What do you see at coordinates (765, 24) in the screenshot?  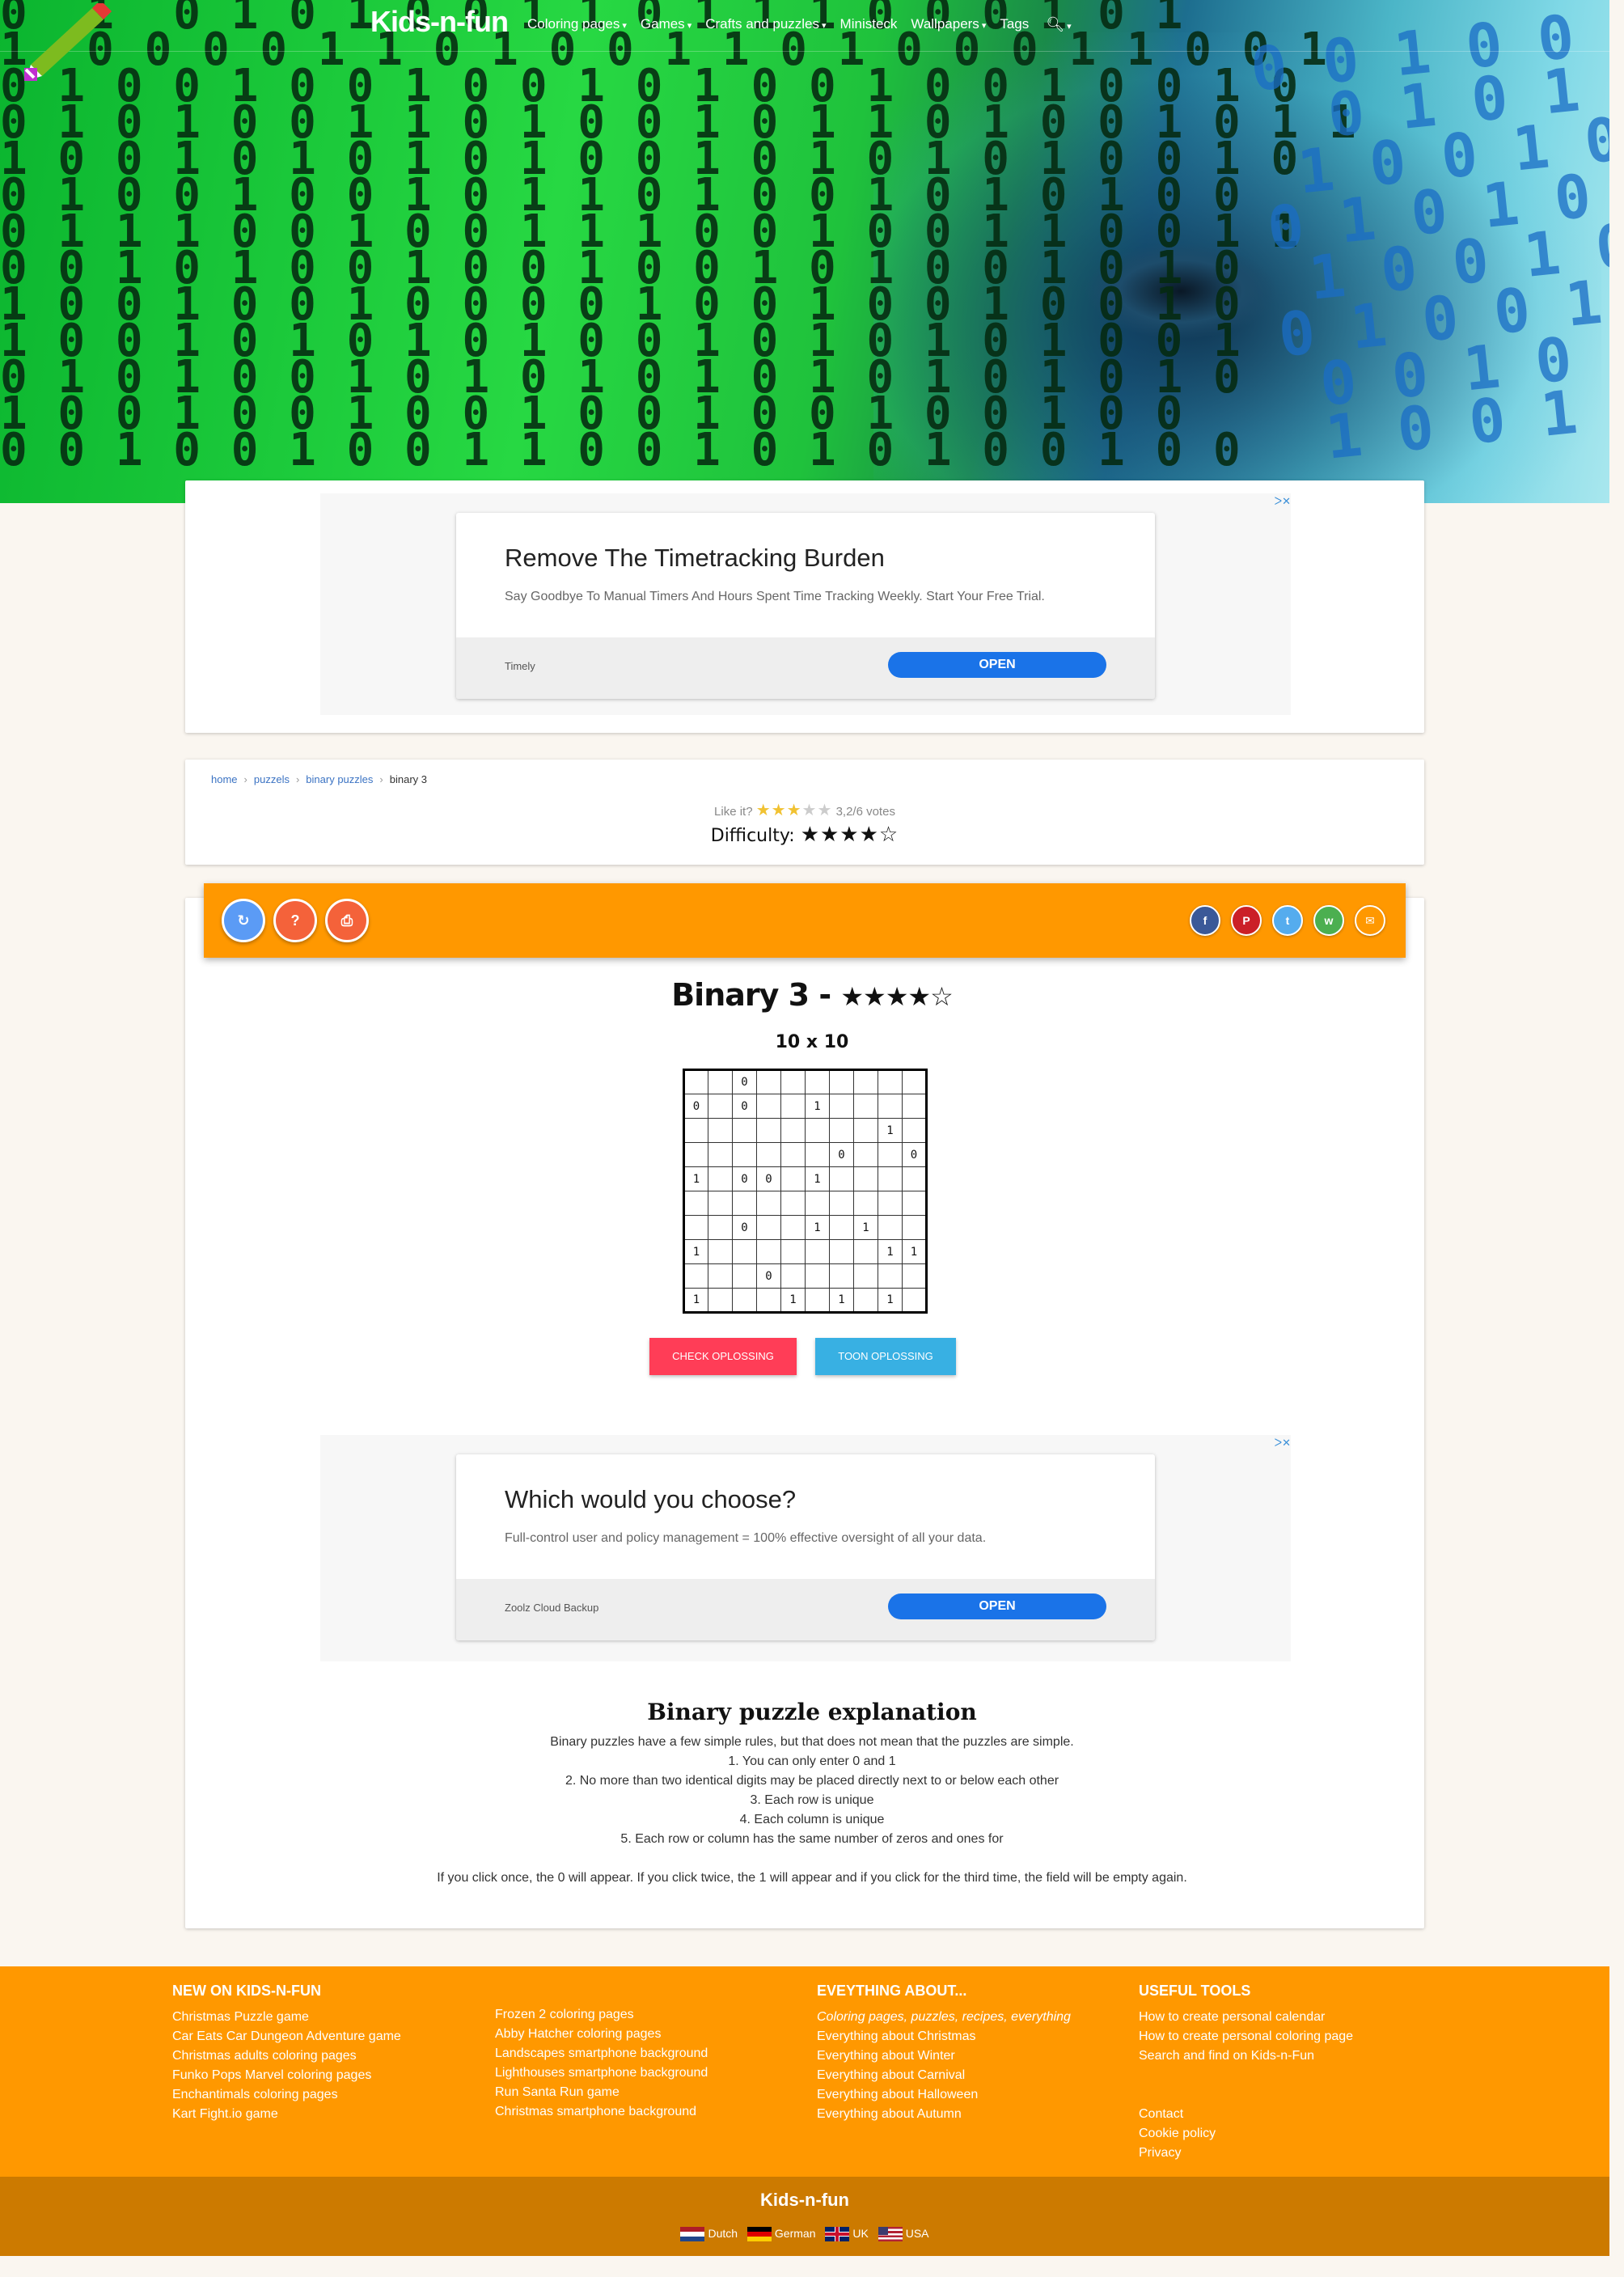 I see `menu-crafts-and-puzzles: Crafts and puzzles ▾` at bounding box center [765, 24].